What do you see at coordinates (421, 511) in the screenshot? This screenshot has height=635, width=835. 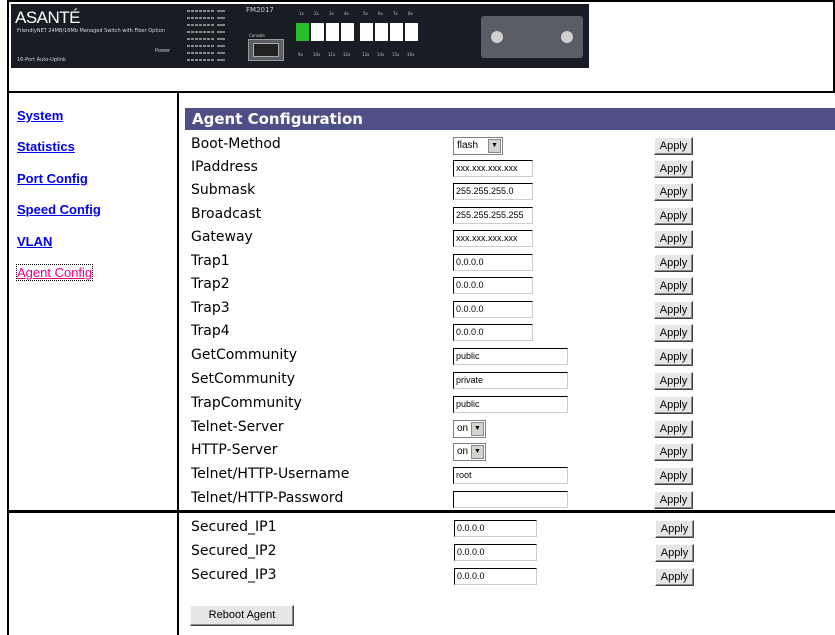 I see `frame-divider-secured` at bounding box center [421, 511].